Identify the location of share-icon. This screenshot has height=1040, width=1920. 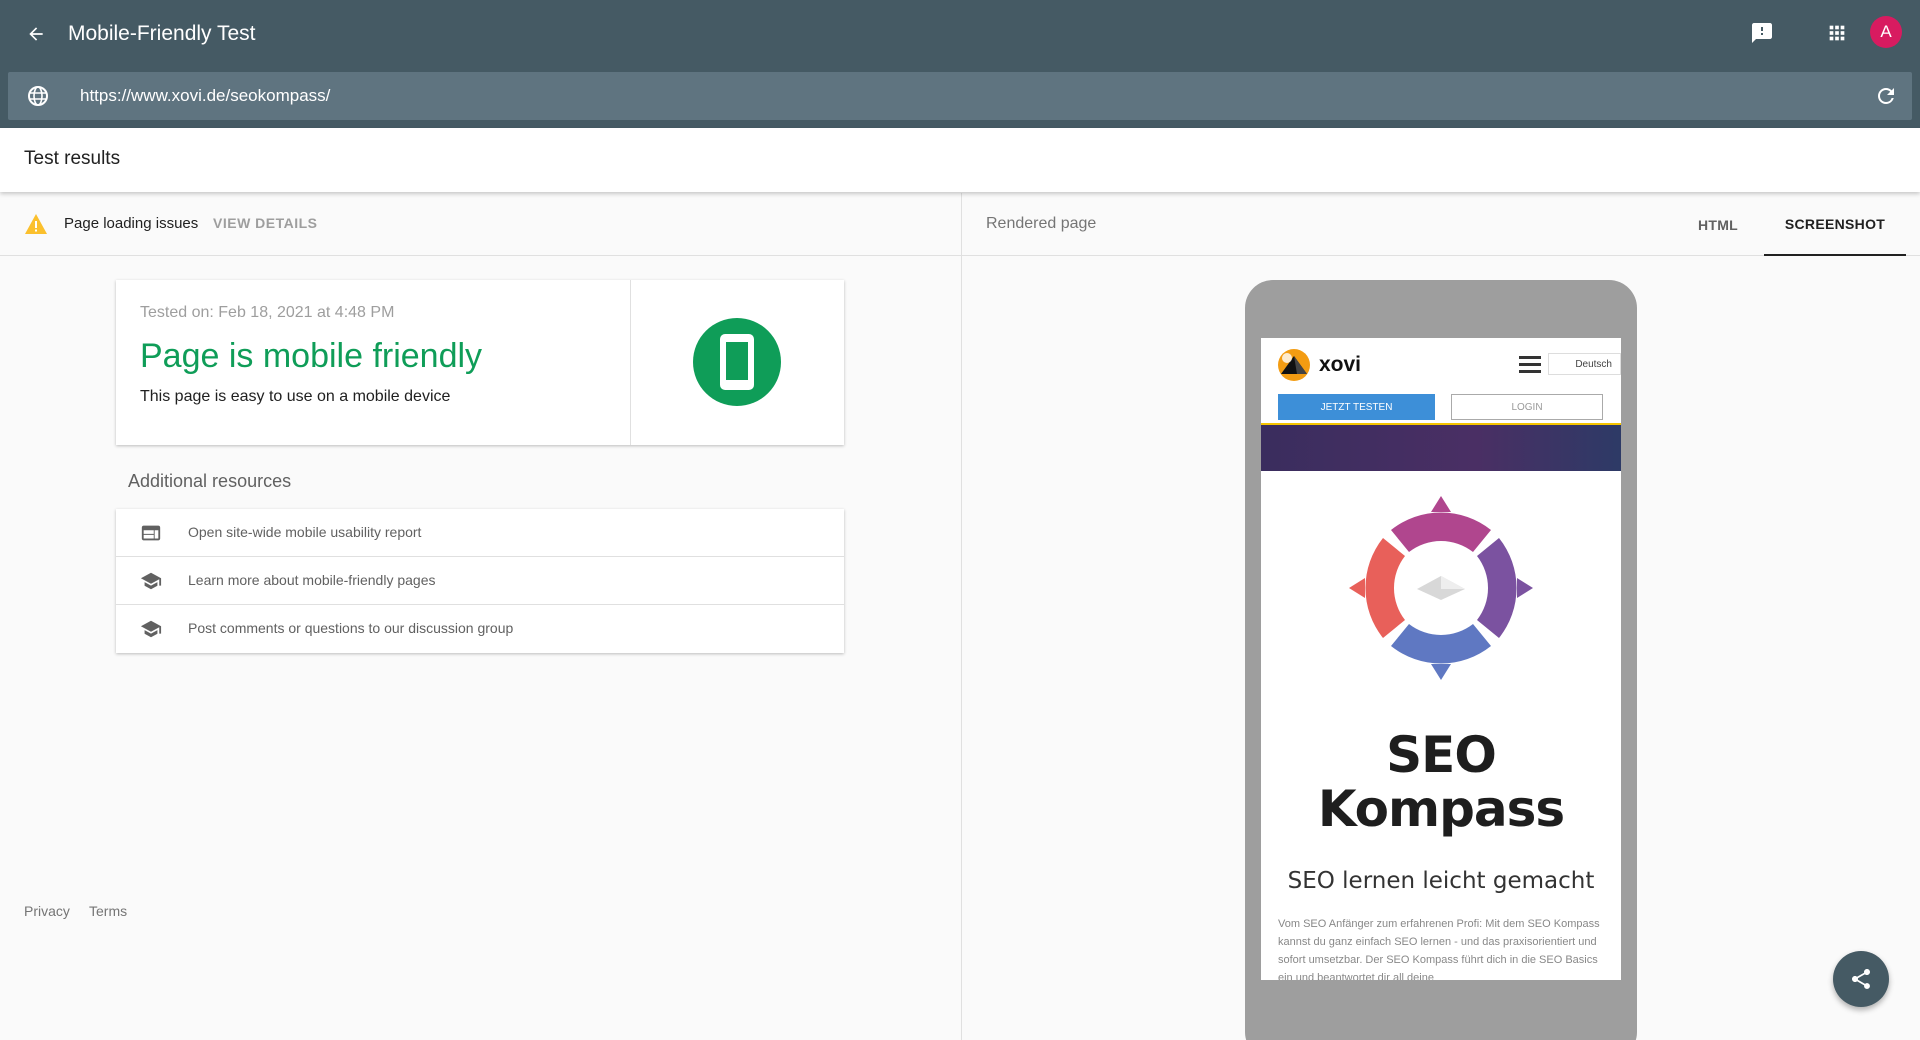
(1861, 979).